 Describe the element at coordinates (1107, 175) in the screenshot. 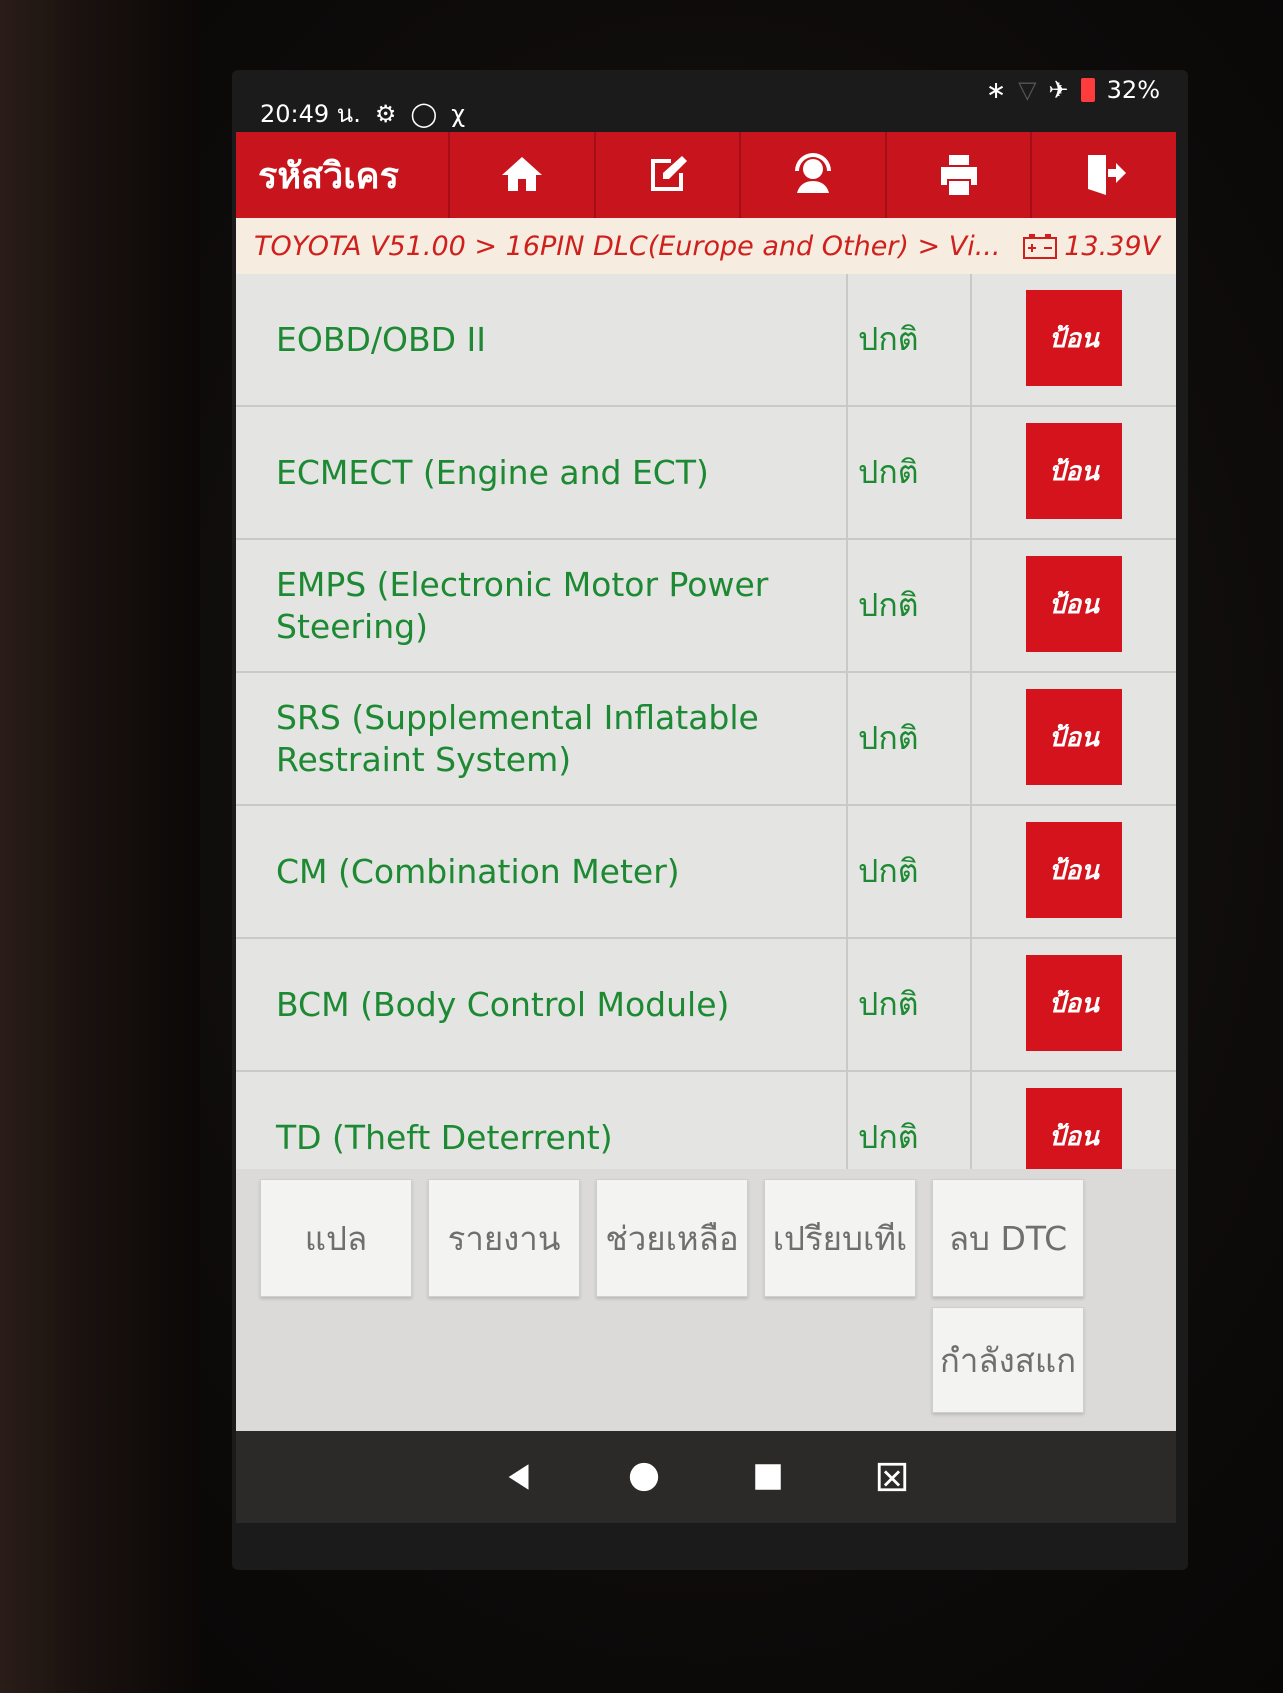

I see `exit-icon` at that location.